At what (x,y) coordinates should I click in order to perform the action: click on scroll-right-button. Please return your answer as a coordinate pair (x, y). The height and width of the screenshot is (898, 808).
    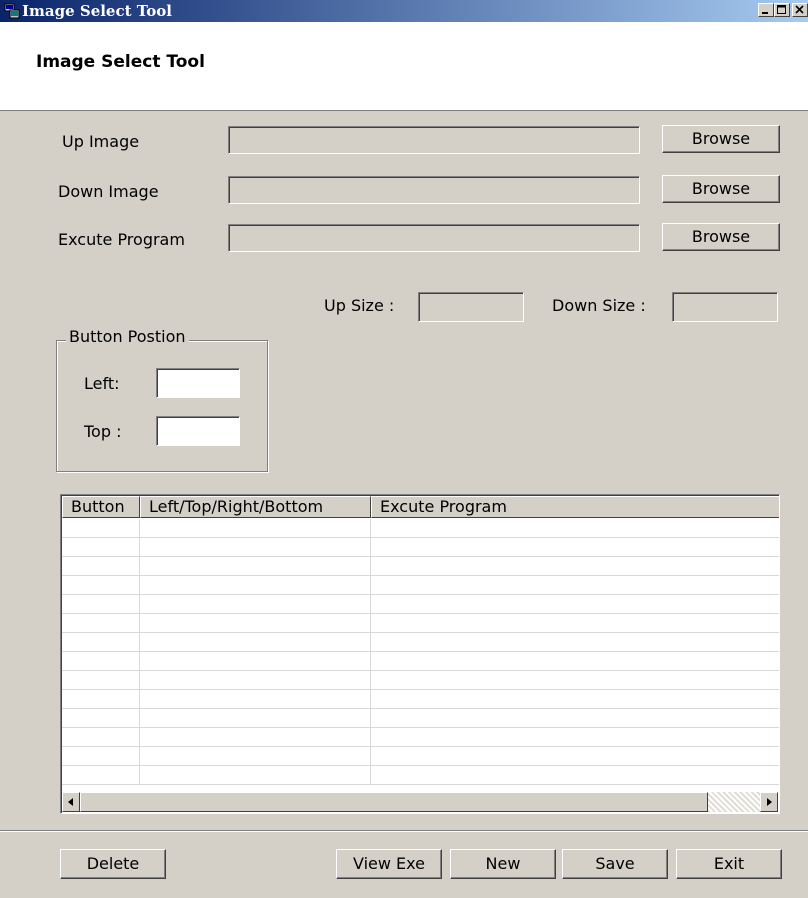
    Looking at the image, I should click on (769, 802).